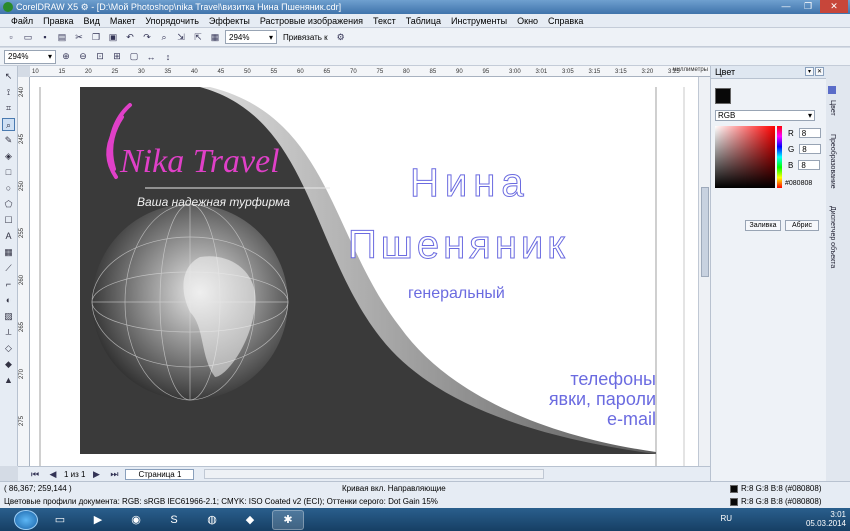 Image resolution: width=850 pixels, height=531 pixels. I want to click on undo-icon: ↶, so click(130, 37).